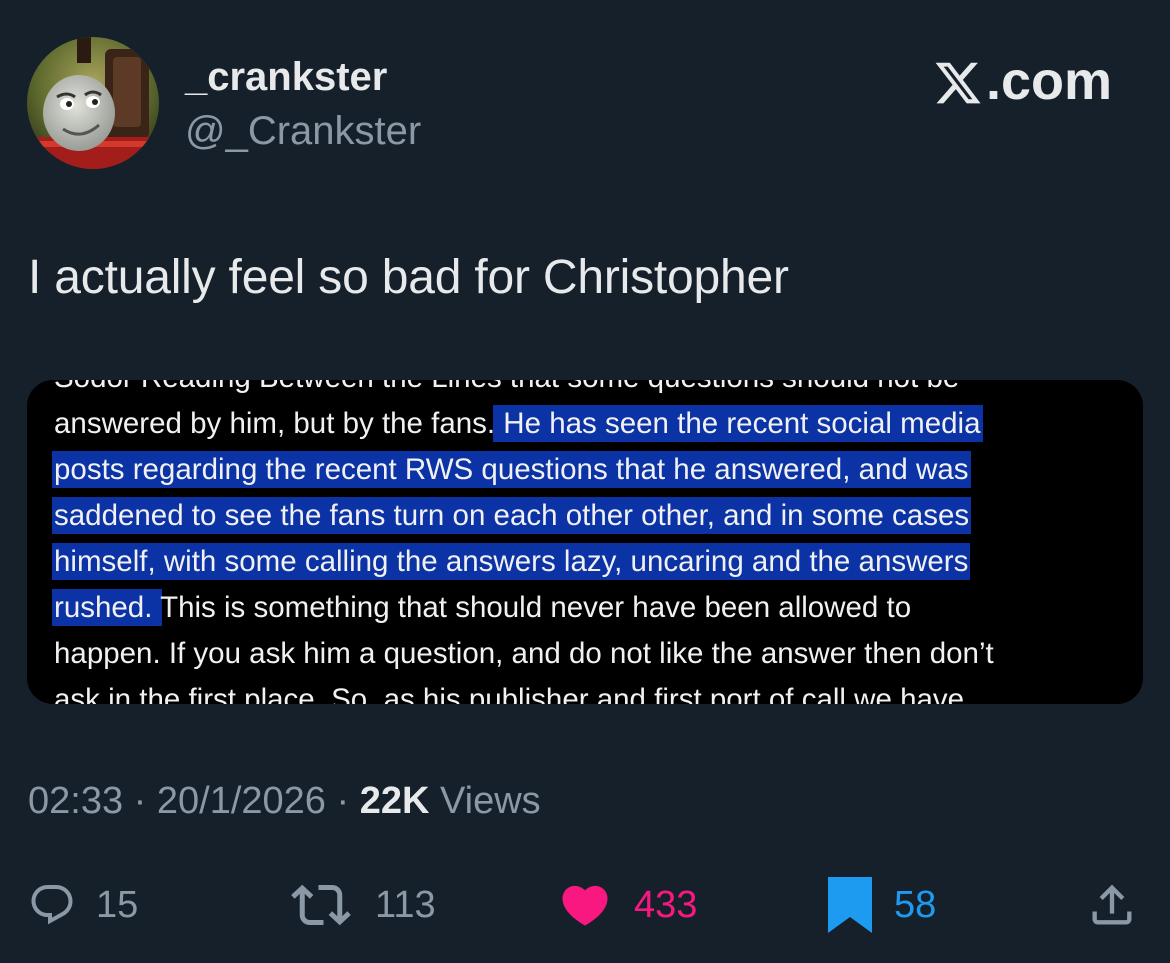  Describe the element at coordinates (107, 607) in the screenshot. I see `media-text-highlight: rushed.` at that location.